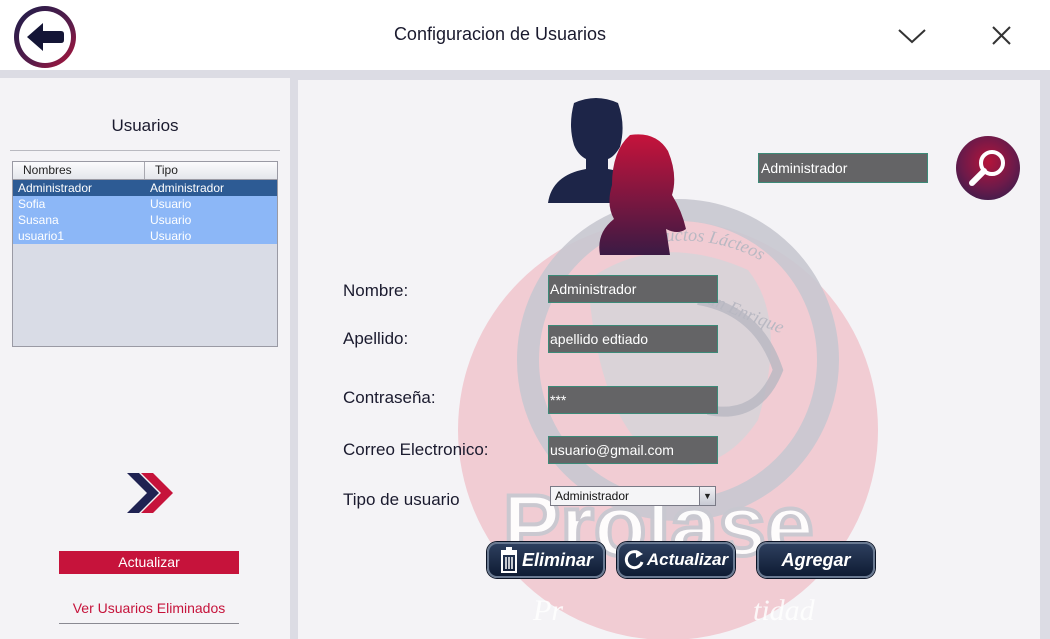 The width and height of the screenshot is (1050, 639). What do you see at coordinates (557, 559) in the screenshot?
I see `delete-button-label: Eliminar` at bounding box center [557, 559].